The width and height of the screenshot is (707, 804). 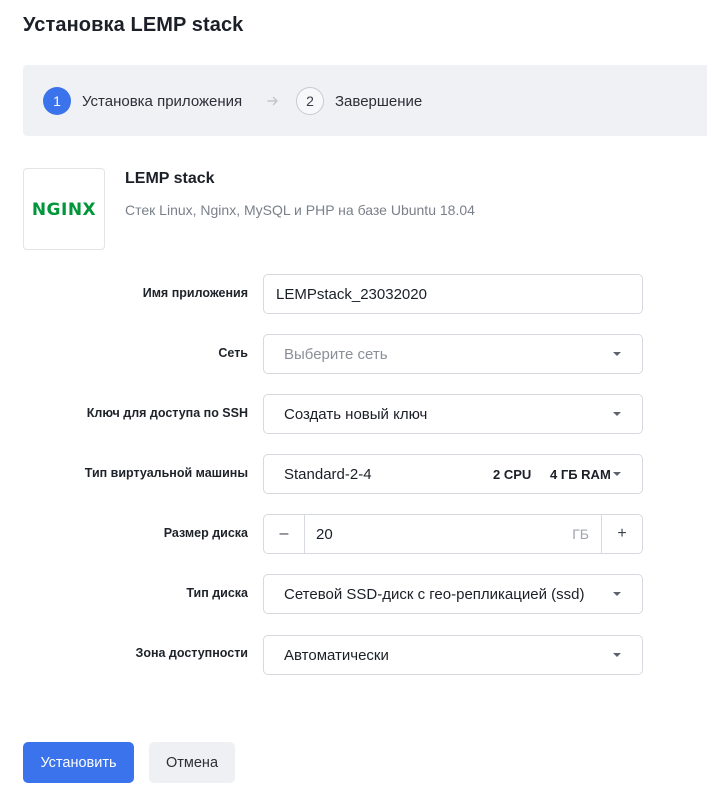 What do you see at coordinates (205, 533) in the screenshot?
I see `disk-size-label: Размер диска` at bounding box center [205, 533].